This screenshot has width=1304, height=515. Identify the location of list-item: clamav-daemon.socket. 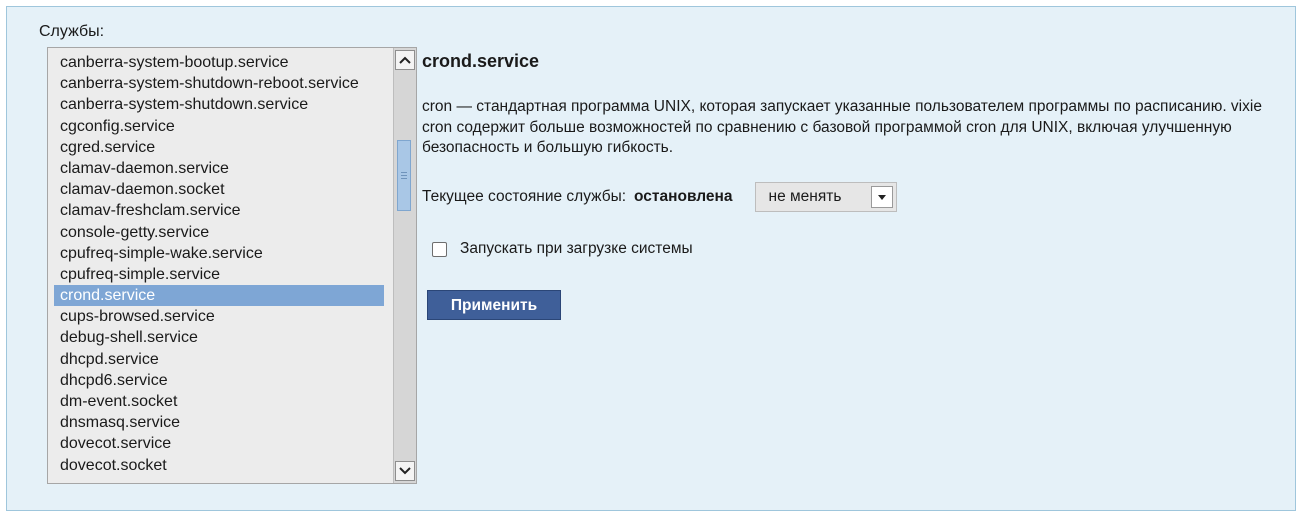
(219, 189).